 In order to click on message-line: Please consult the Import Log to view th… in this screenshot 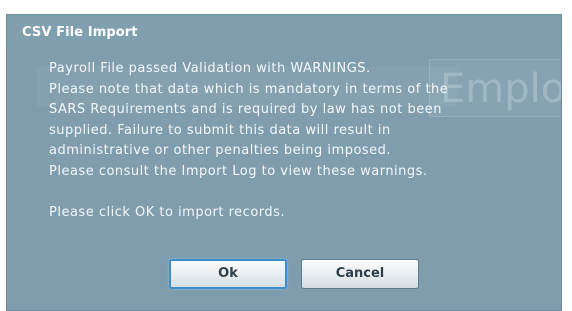, I will do `click(238, 171)`.